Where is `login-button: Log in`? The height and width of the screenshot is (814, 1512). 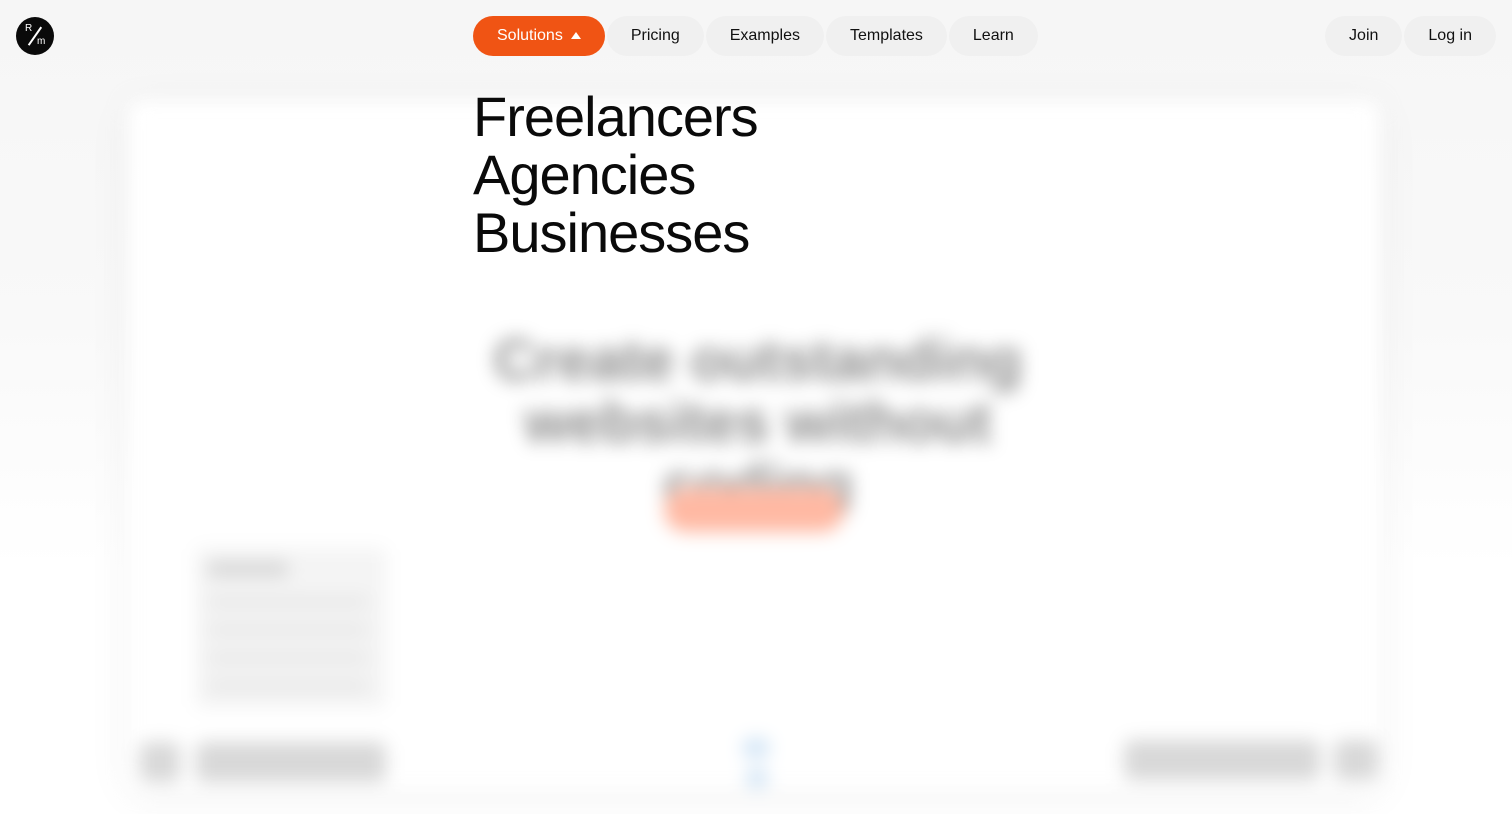
login-button: Log in is located at coordinates (1450, 36).